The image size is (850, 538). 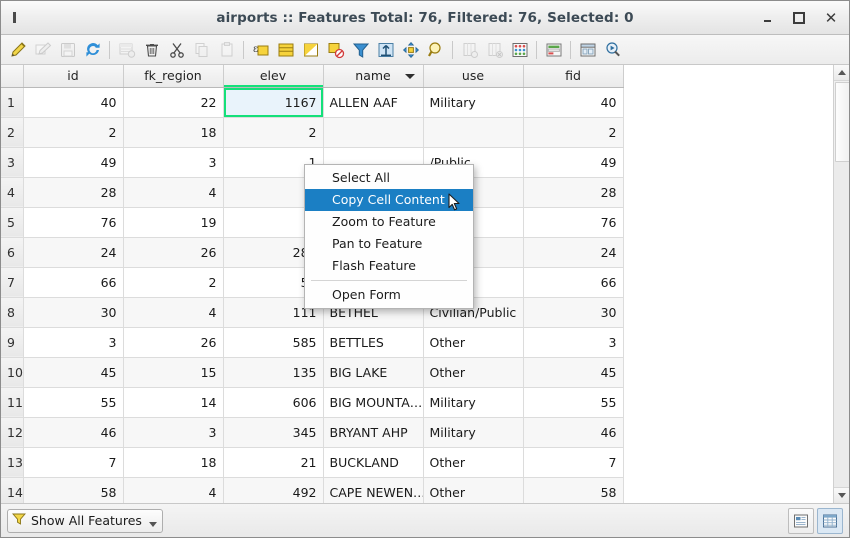 I want to click on cell-elev: 135, so click(x=273, y=372).